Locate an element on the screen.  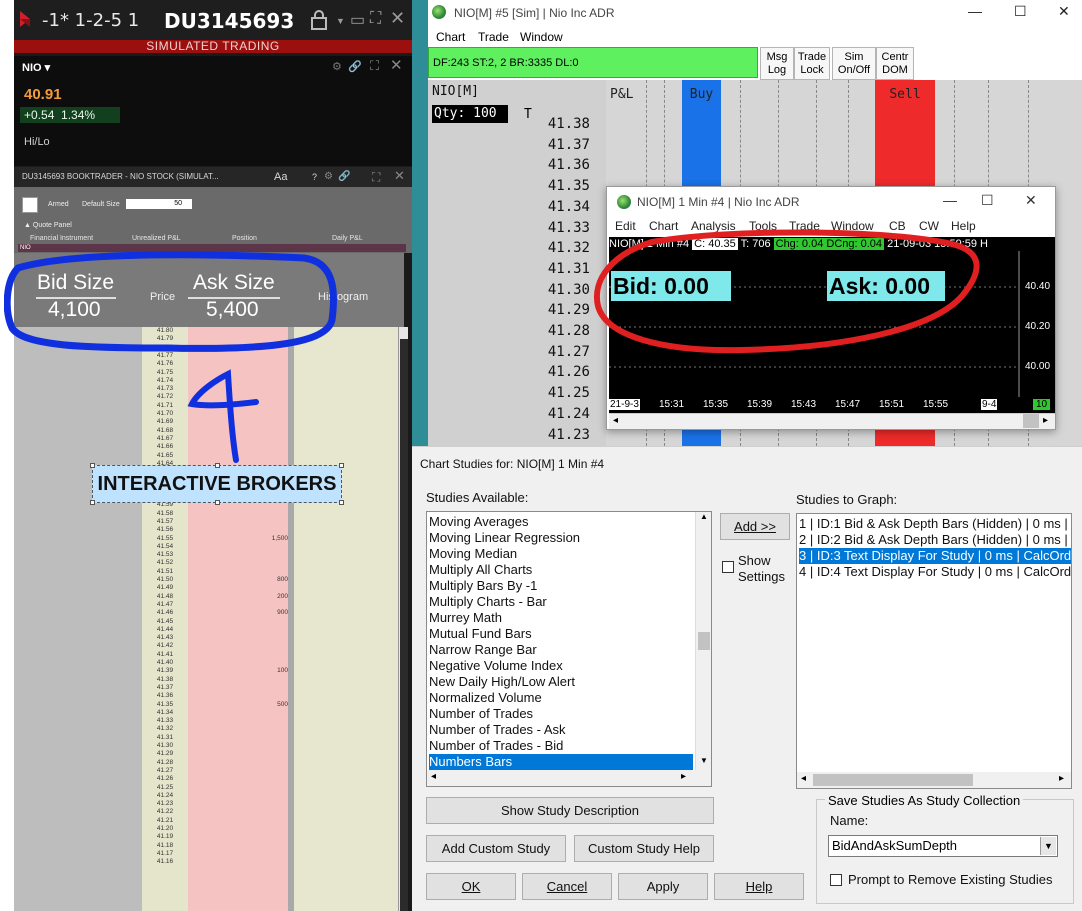
font-size-button: Aa is located at coordinates (280, 177).